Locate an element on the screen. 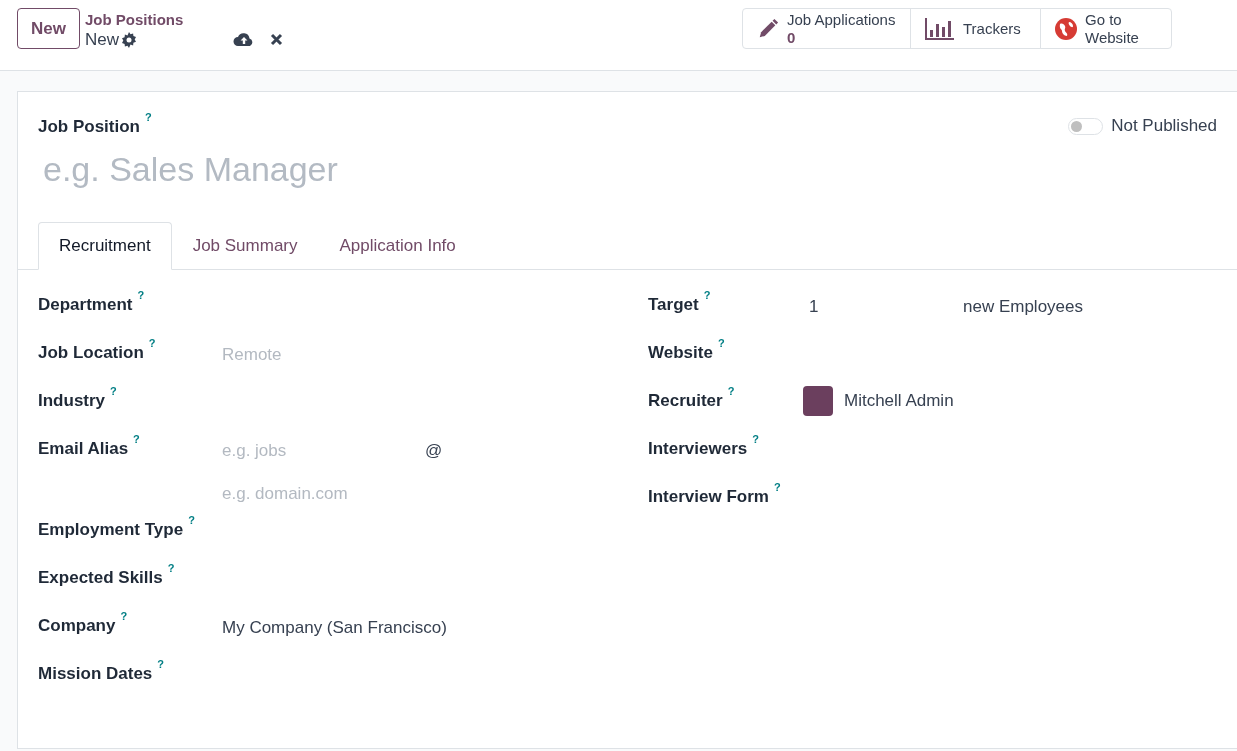 Image resolution: width=1237 pixels, height=751 pixels. field-label: Recruiter is located at coordinates (685, 400).